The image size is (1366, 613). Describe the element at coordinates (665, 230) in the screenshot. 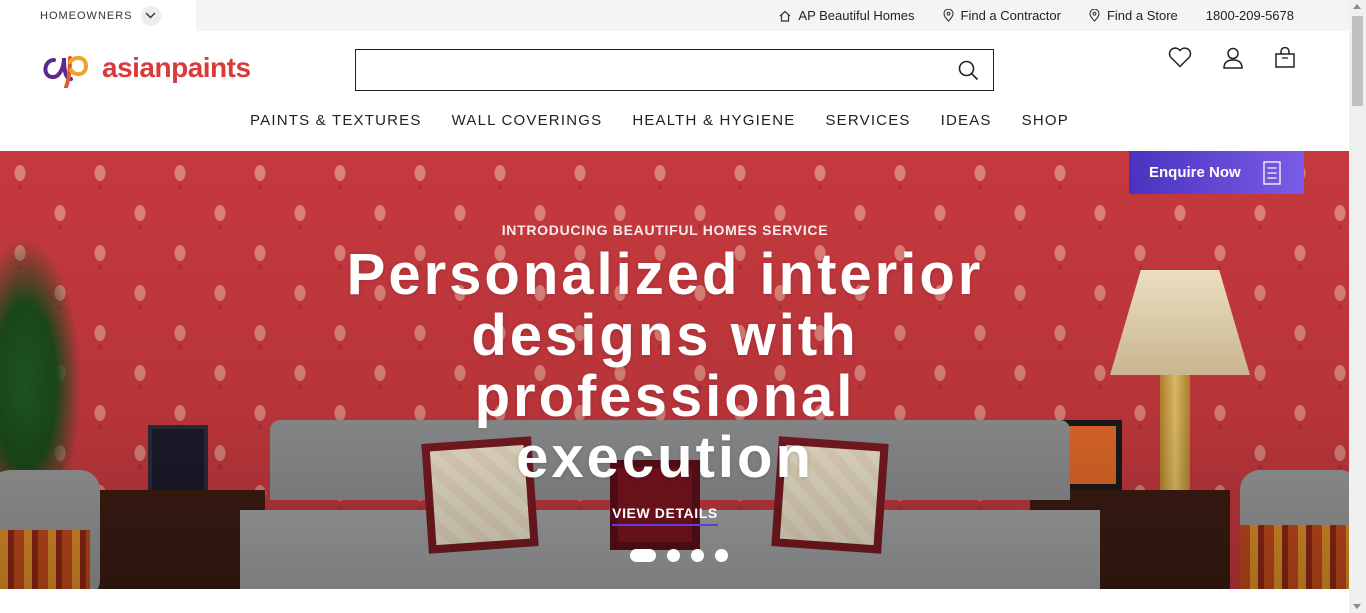

I see `hero-kicker: INTRODUCING BEAUTIFUL HOMES SERVICE` at that location.